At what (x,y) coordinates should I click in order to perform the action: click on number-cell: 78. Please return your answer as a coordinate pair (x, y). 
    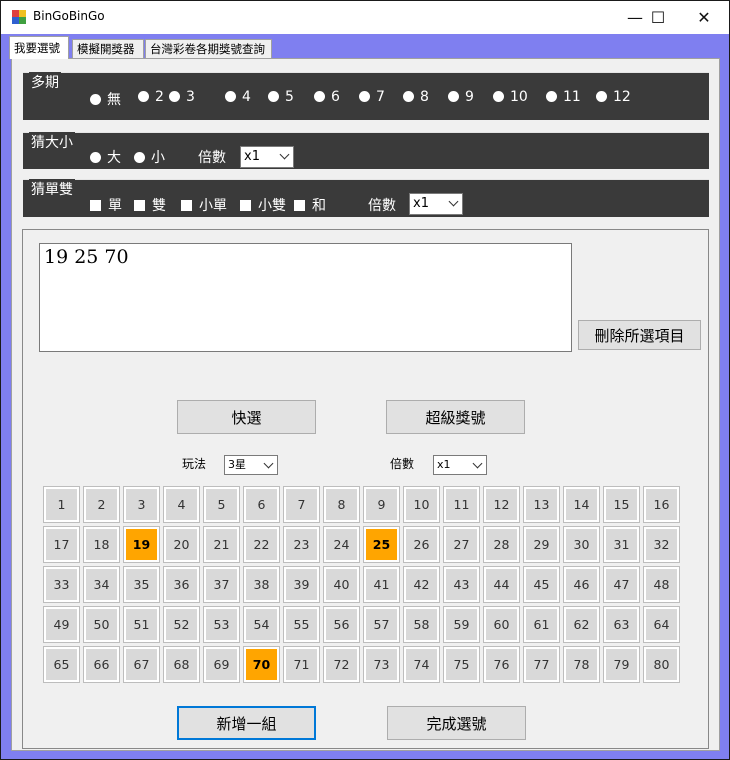
    Looking at the image, I should click on (581, 664).